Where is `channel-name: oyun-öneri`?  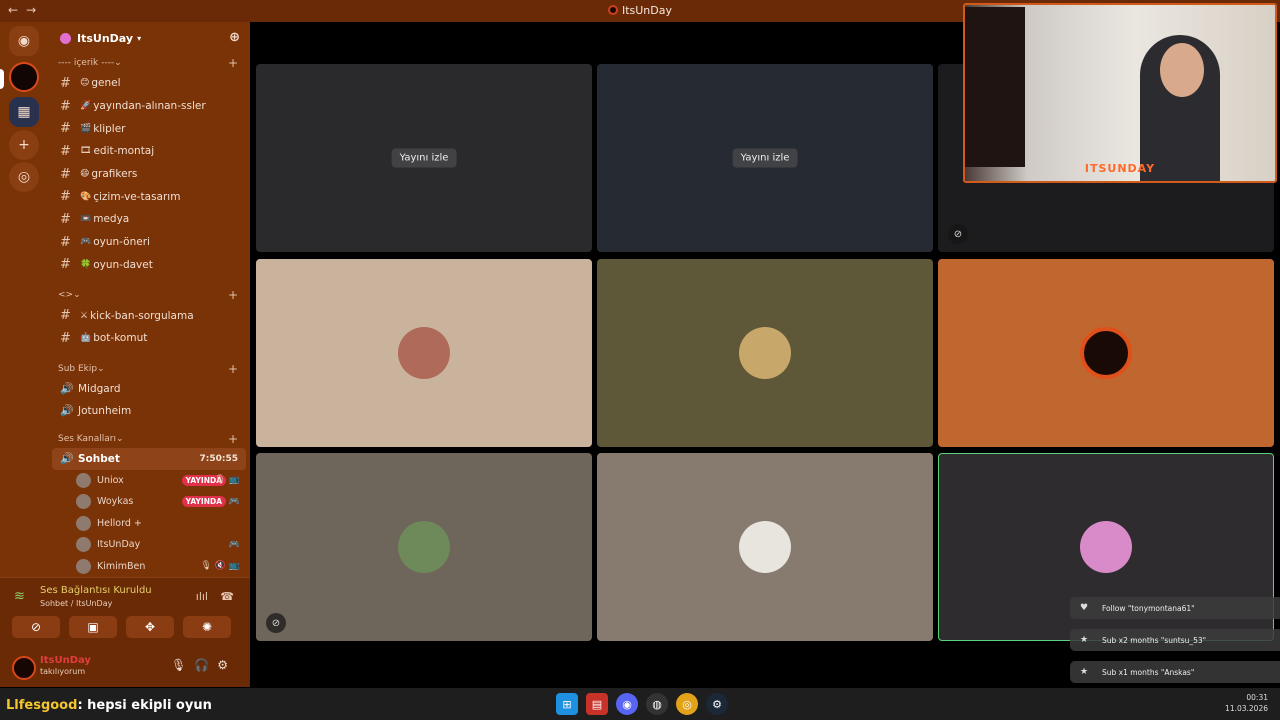 channel-name: oyun-öneri is located at coordinates (121, 242).